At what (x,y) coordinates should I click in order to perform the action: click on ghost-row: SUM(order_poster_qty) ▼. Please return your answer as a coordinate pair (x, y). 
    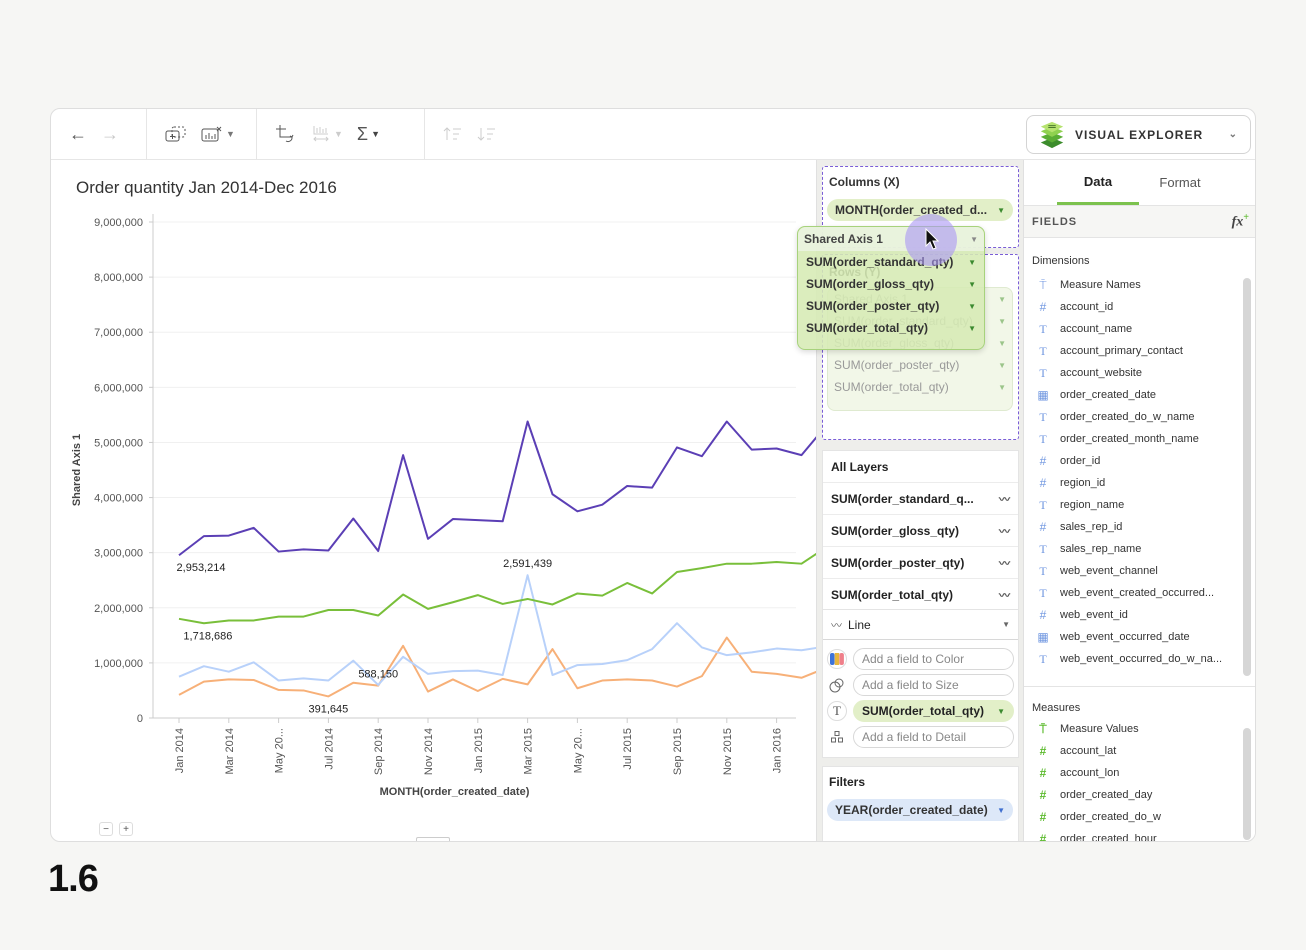
    Looking at the image, I should click on (920, 365).